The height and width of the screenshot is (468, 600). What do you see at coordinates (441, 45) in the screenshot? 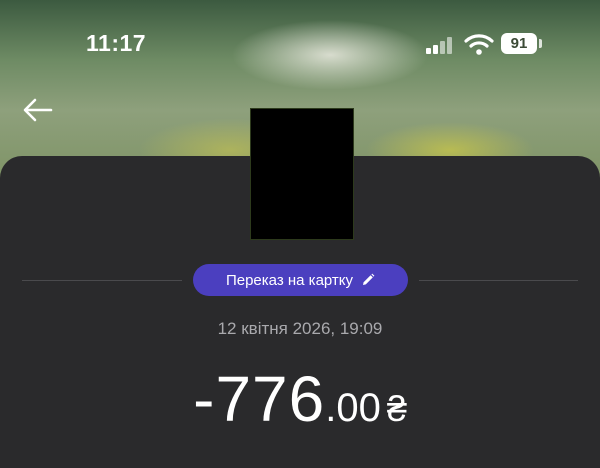
I see `cellular-signal-icon` at bounding box center [441, 45].